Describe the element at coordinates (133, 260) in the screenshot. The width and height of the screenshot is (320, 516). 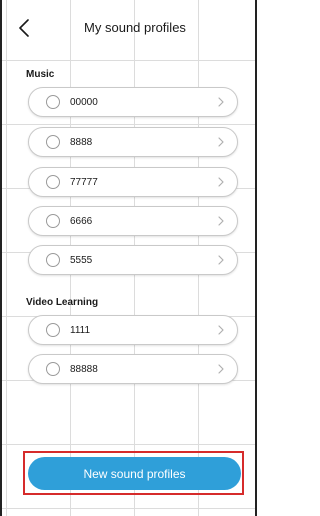
I see `profile-item: 5555` at that location.